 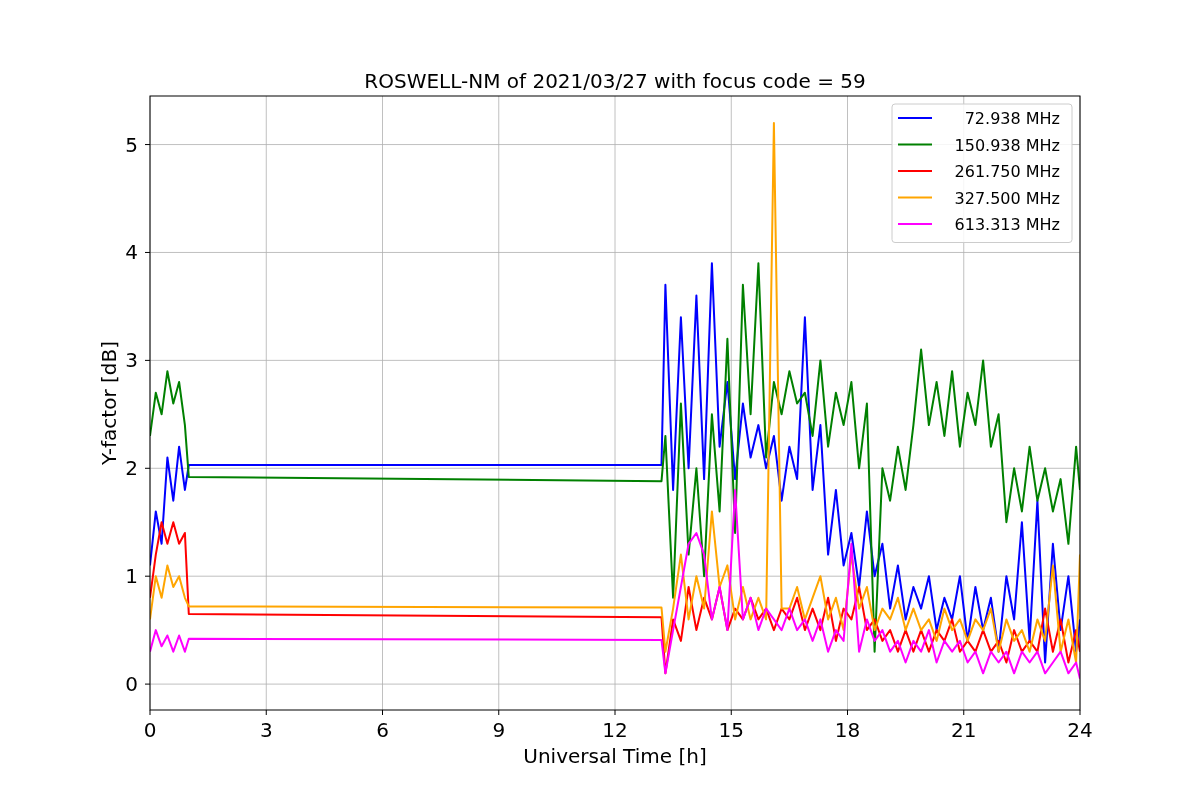 I want to click on x-tick-label: 15, so click(x=731, y=730).